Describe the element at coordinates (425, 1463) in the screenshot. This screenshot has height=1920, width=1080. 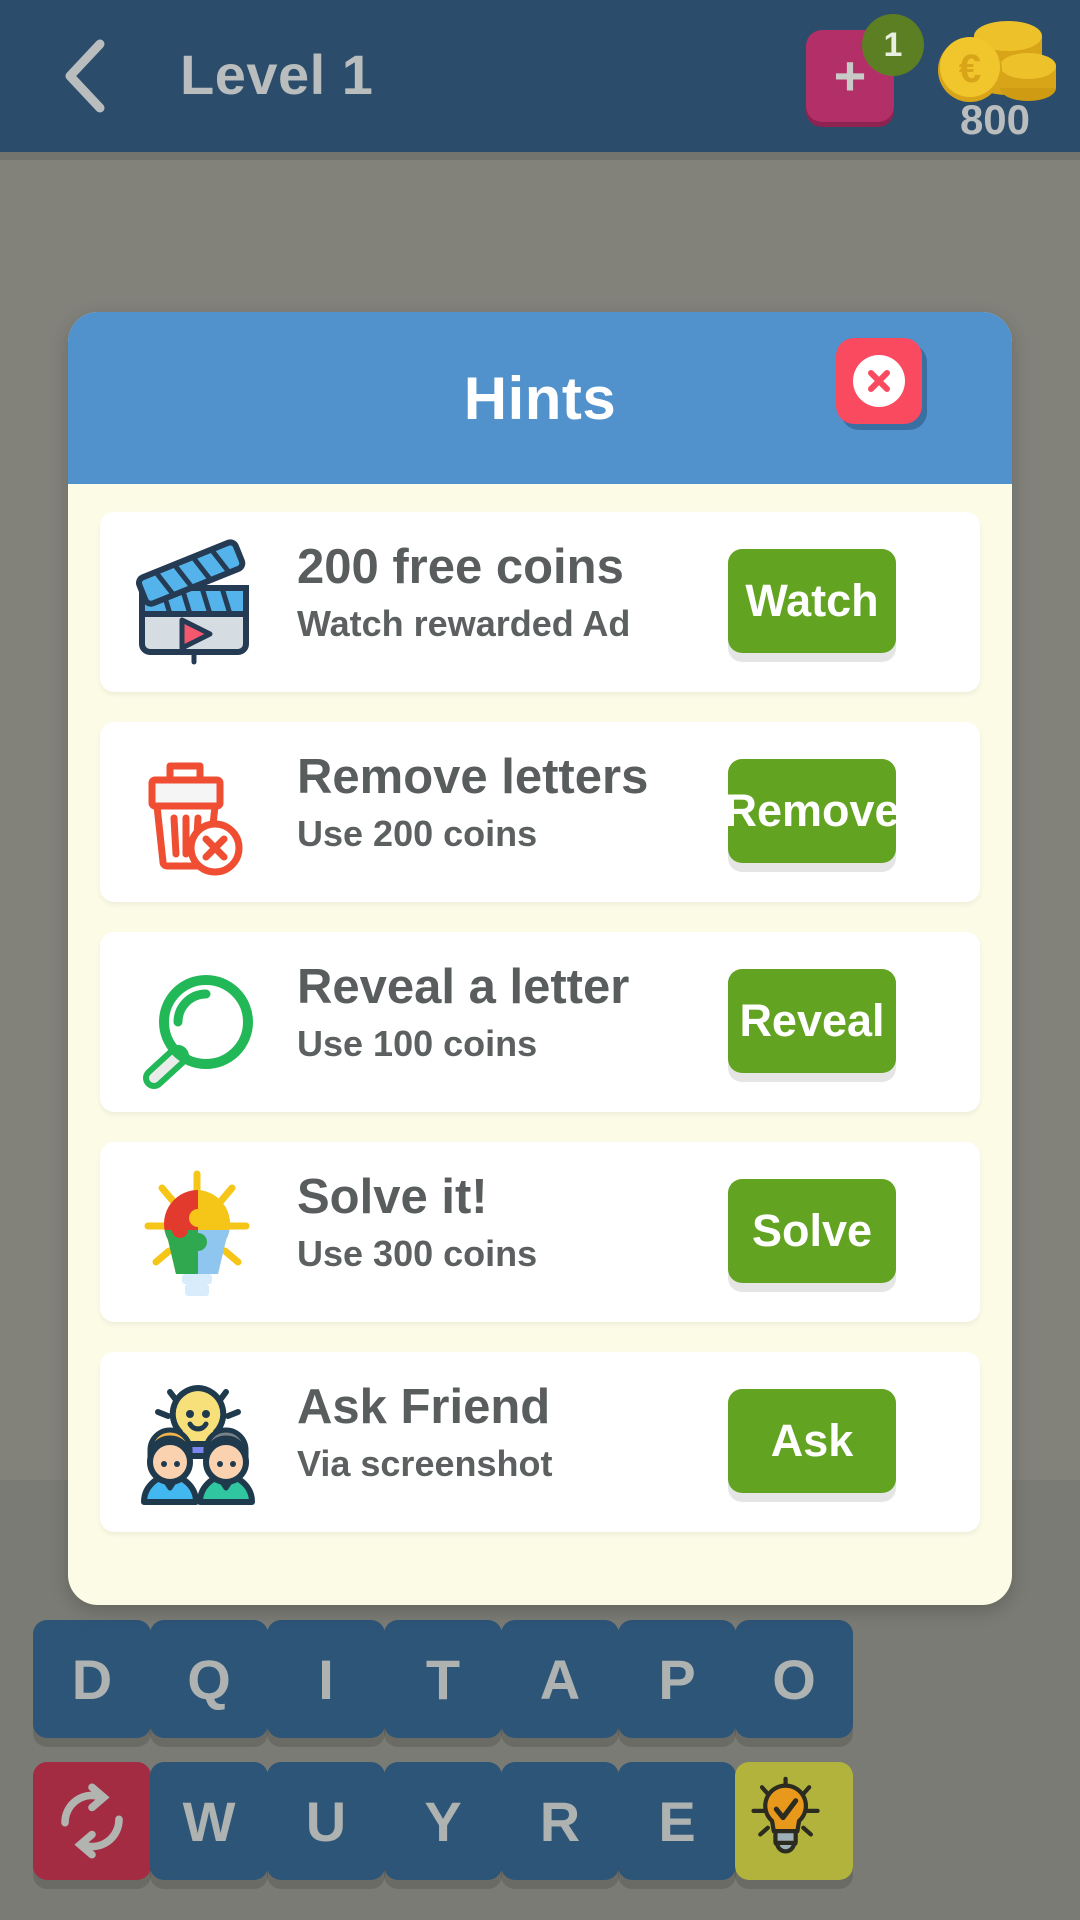
I see `hint-subtitle: Via screenshot` at that location.